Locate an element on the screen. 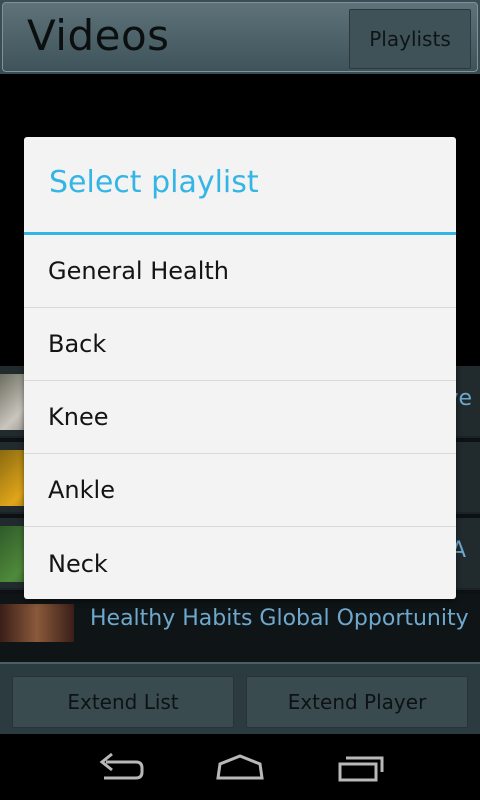 The height and width of the screenshot is (800, 480). playlist-option-back: Back is located at coordinates (240, 344).